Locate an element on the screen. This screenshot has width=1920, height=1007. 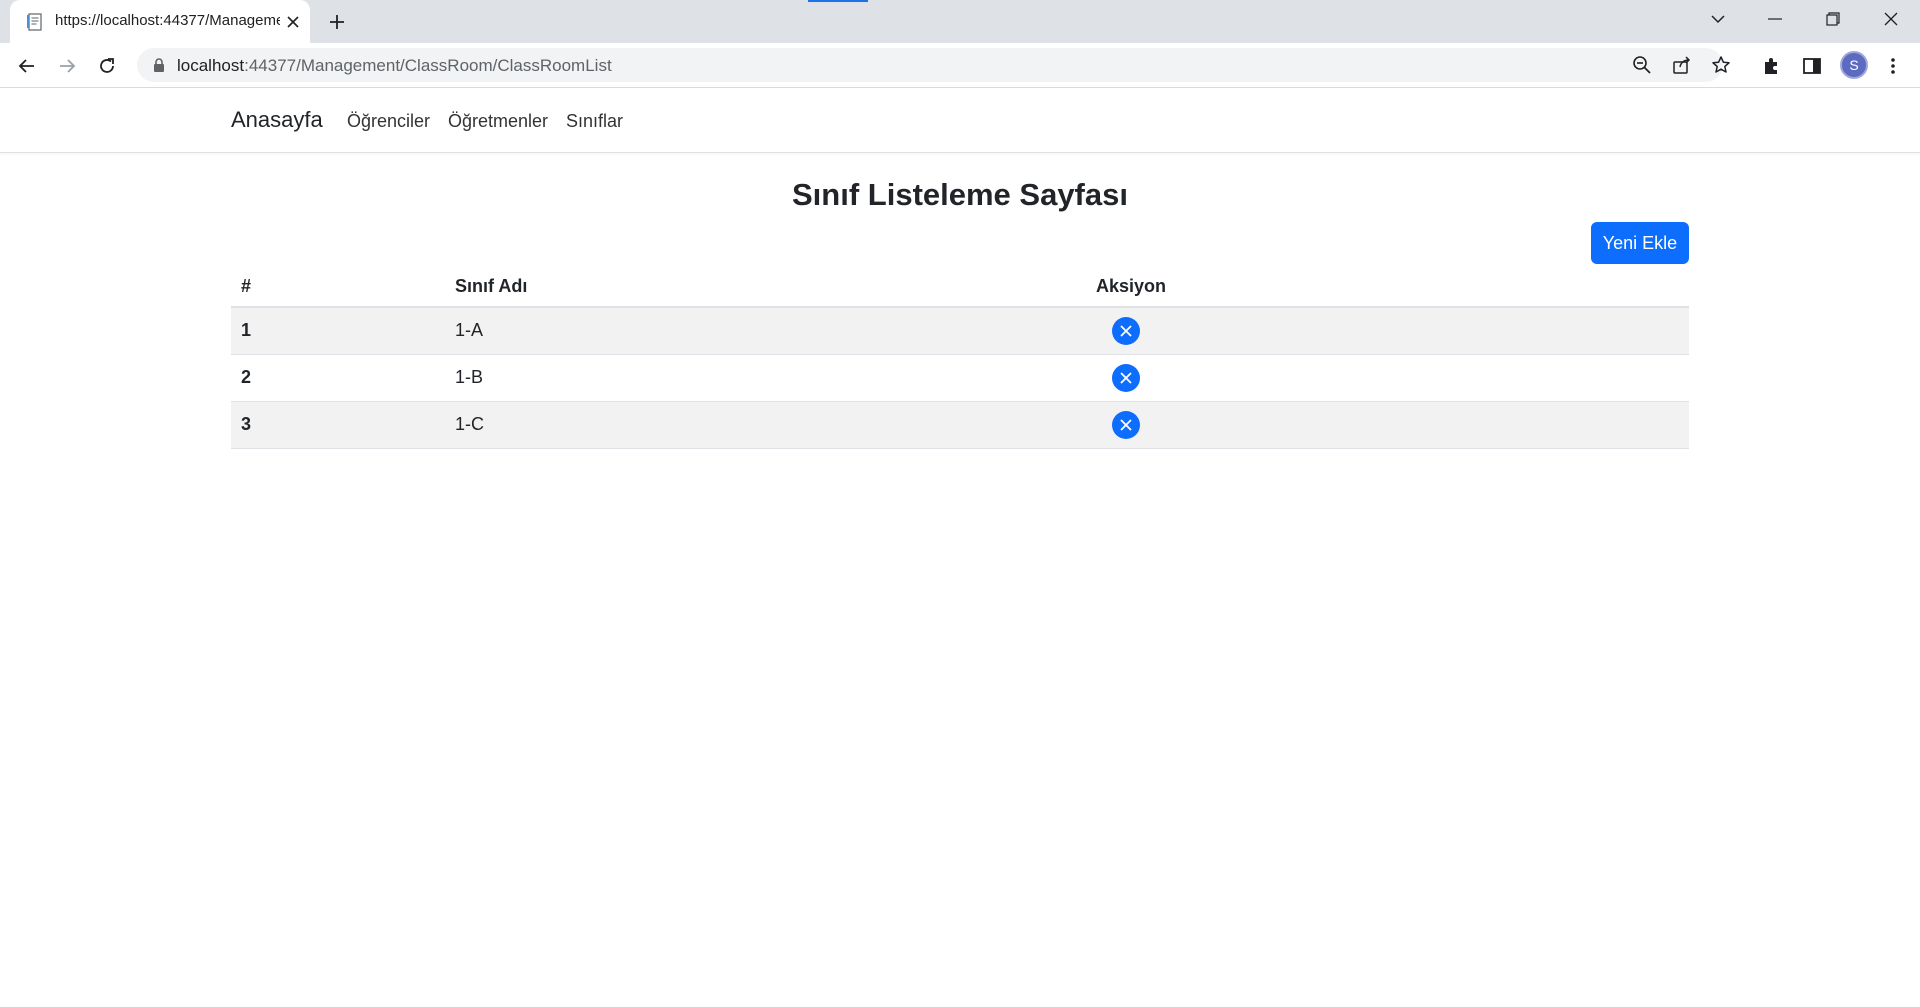
nav-brand-link: Anasayfa is located at coordinates (277, 120).